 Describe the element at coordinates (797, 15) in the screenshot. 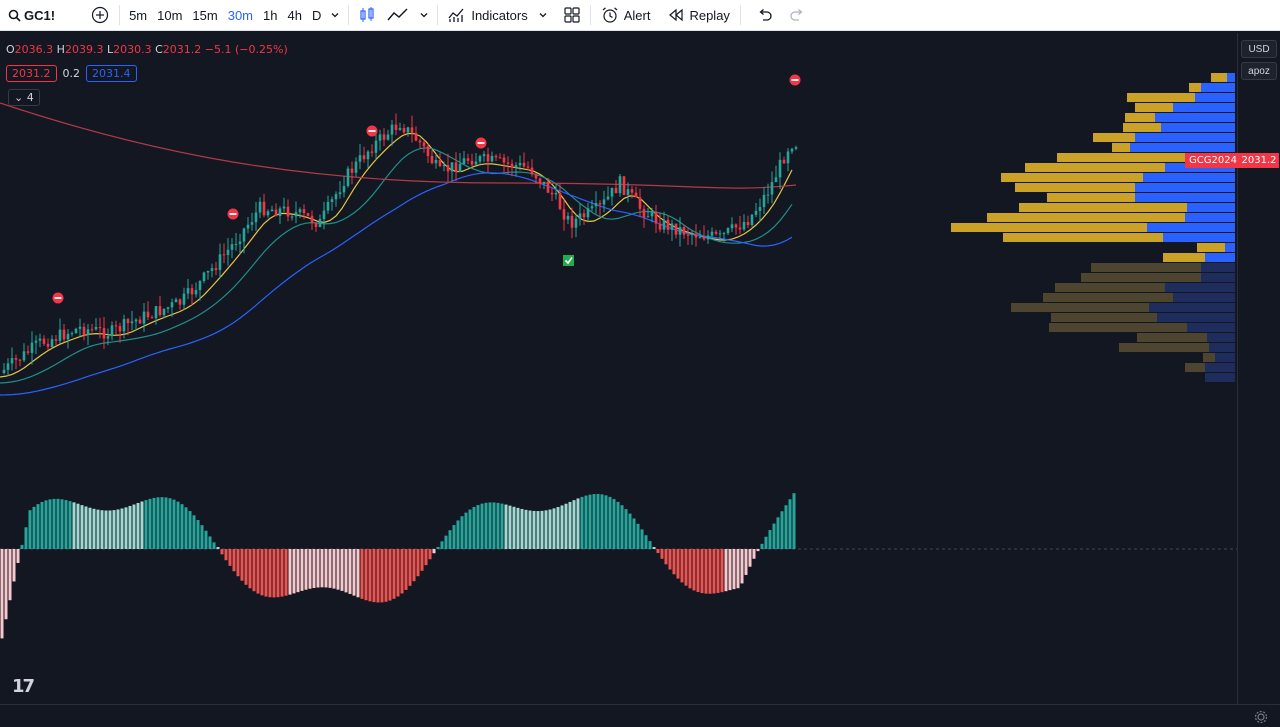

I see `redo-button` at that location.